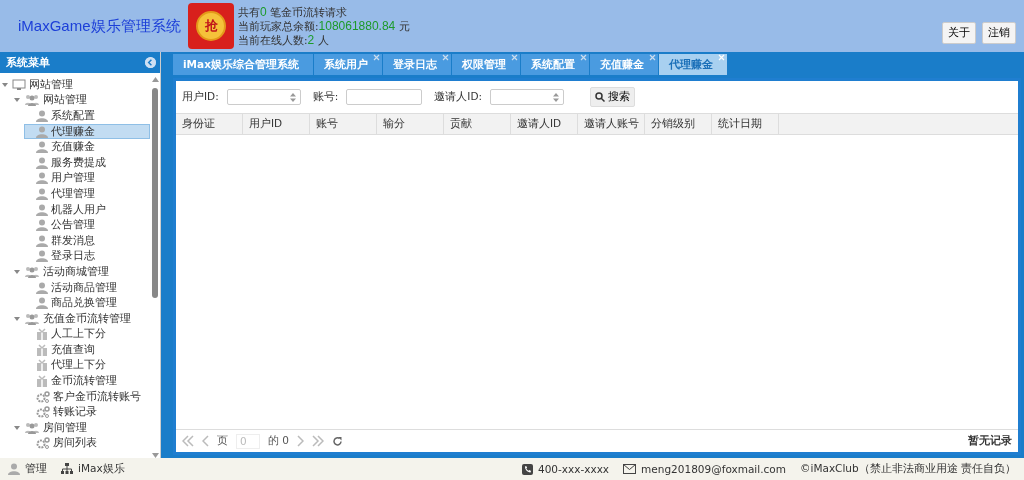 Image resolution: width=1024 pixels, height=480 pixels. What do you see at coordinates (959, 33) in the screenshot?
I see `header-button: 关于` at bounding box center [959, 33].